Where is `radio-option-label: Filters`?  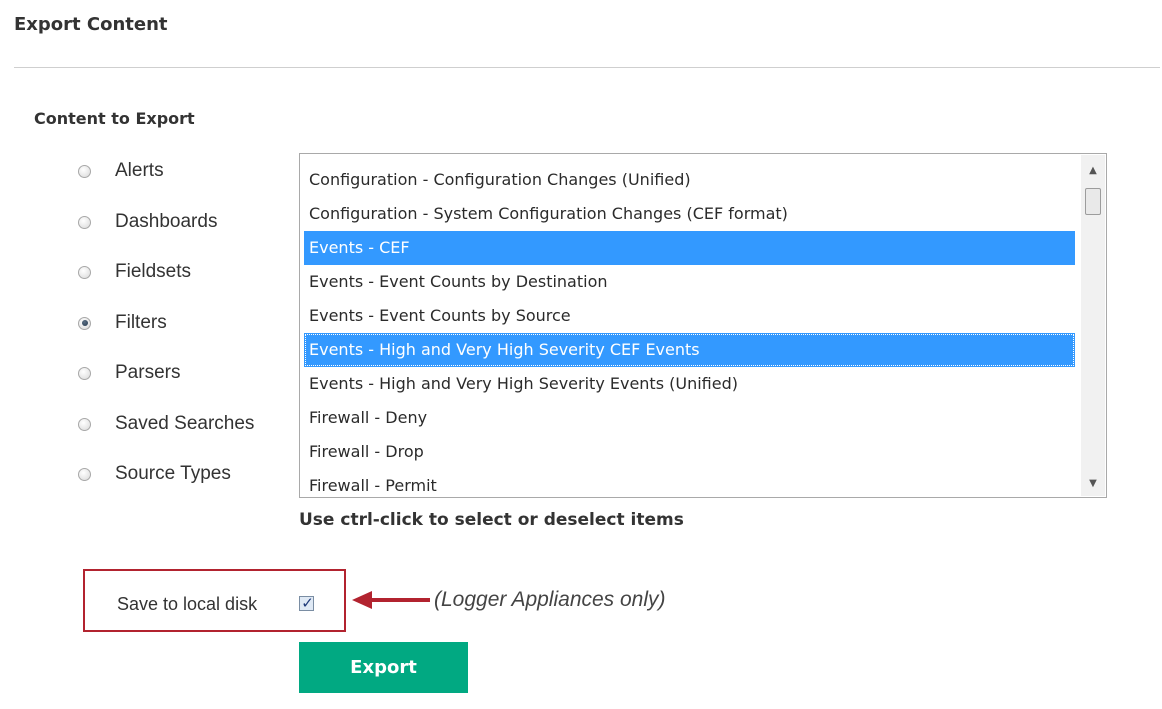 radio-option-label: Filters is located at coordinates (141, 322).